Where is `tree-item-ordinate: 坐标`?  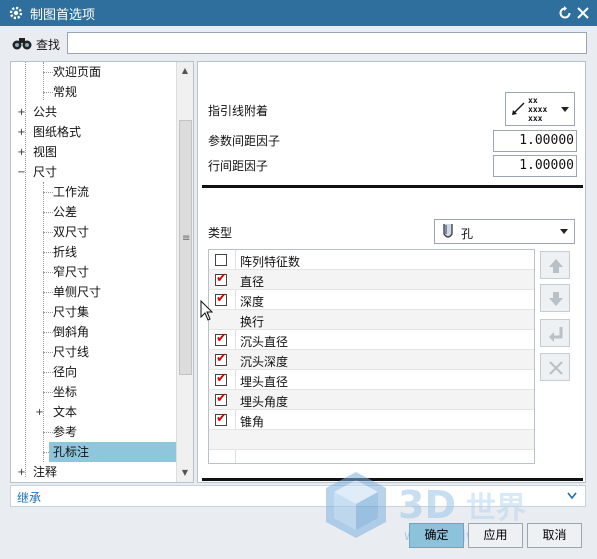 tree-item-ordinate: 坐标 is located at coordinates (94, 392).